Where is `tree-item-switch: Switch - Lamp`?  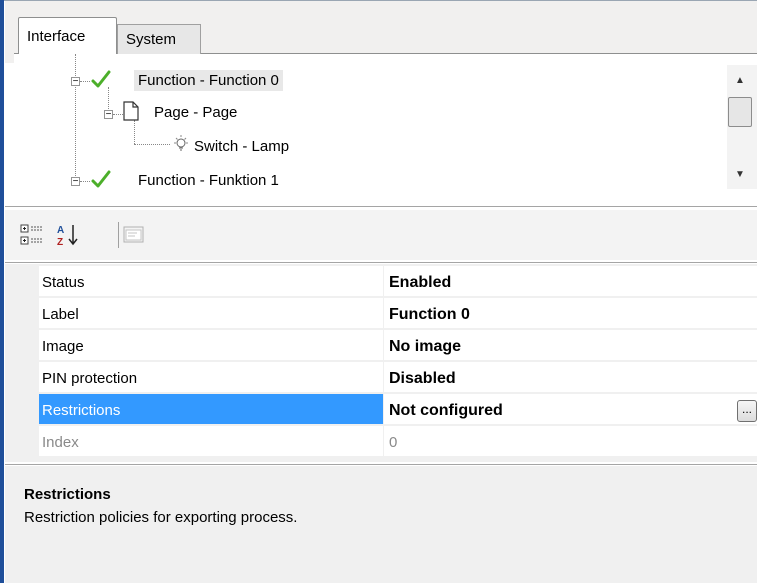 tree-item-switch: Switch - Lamp is located at coordinates (241, 146).